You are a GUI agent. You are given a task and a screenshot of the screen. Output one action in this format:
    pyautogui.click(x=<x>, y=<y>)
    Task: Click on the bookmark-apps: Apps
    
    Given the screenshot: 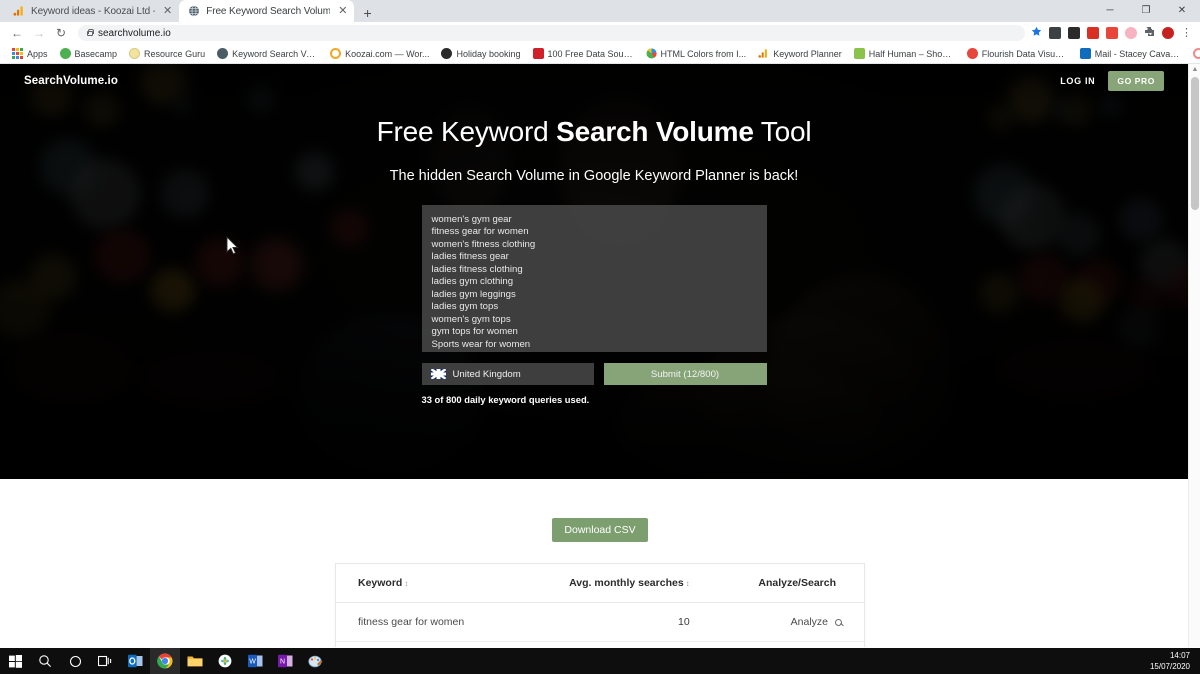 What is the action you would take?
    pyautogui.click(x=30, y=53)
    